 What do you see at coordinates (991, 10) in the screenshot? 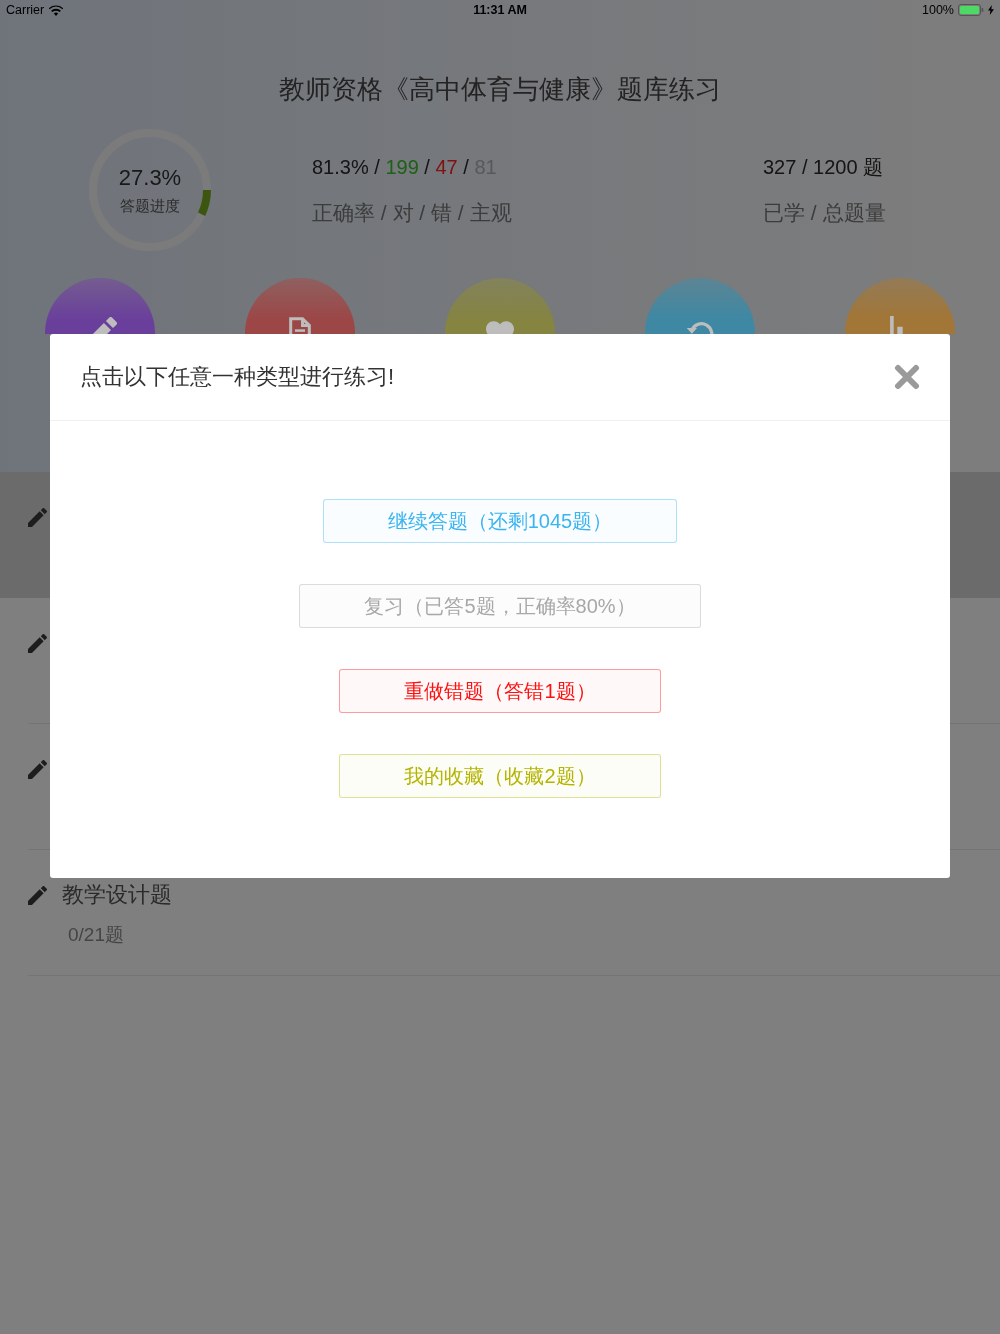
I see `charging-bolt-icon` at bounding box center [991, 10].